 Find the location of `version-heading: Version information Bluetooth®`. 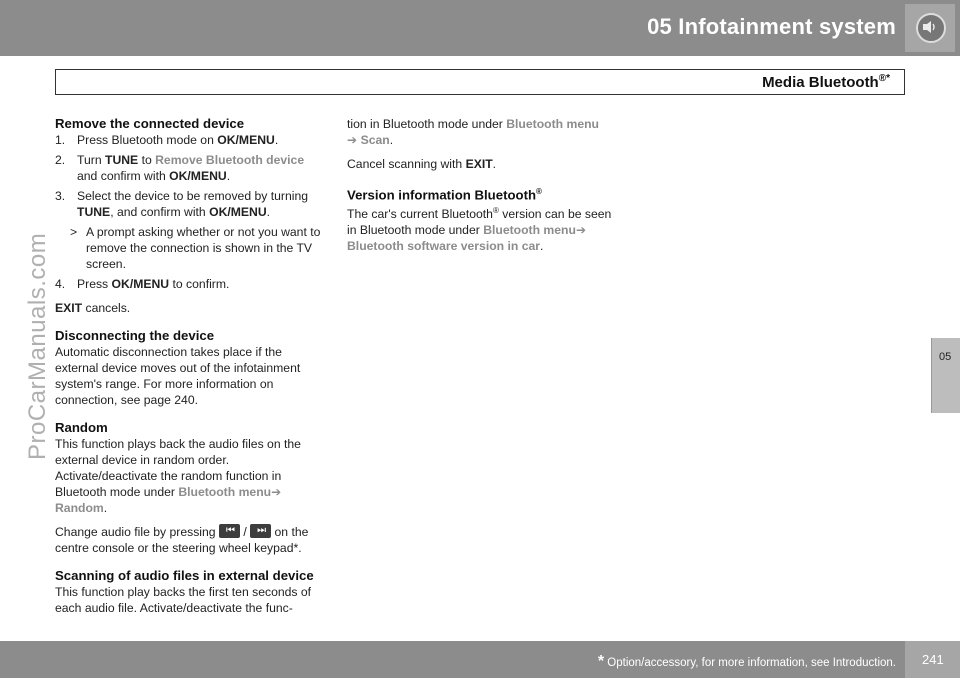

version-heading: Version information Bluetooth® is located at coordinates (444, 195).